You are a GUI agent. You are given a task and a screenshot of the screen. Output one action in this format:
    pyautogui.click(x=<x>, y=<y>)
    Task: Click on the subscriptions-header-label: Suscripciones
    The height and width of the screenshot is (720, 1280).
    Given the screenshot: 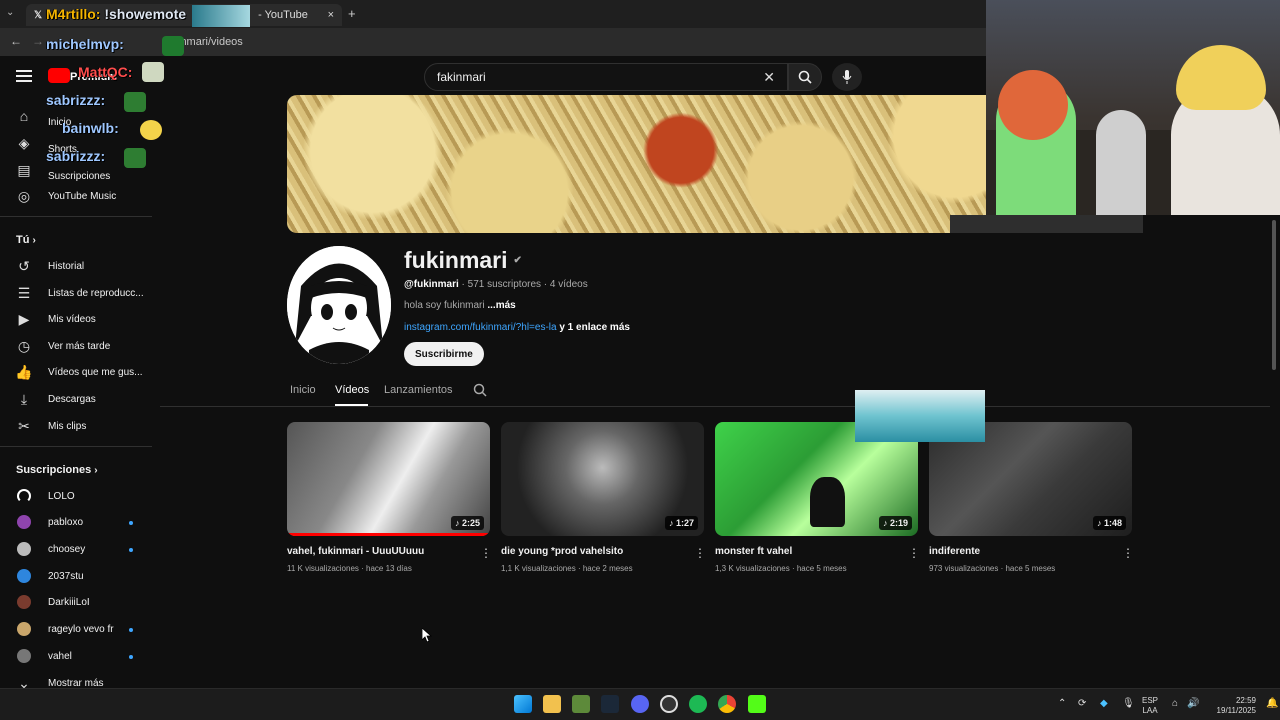 What is the action you would take?
    pyautogui.click(x=54, y=470)
    